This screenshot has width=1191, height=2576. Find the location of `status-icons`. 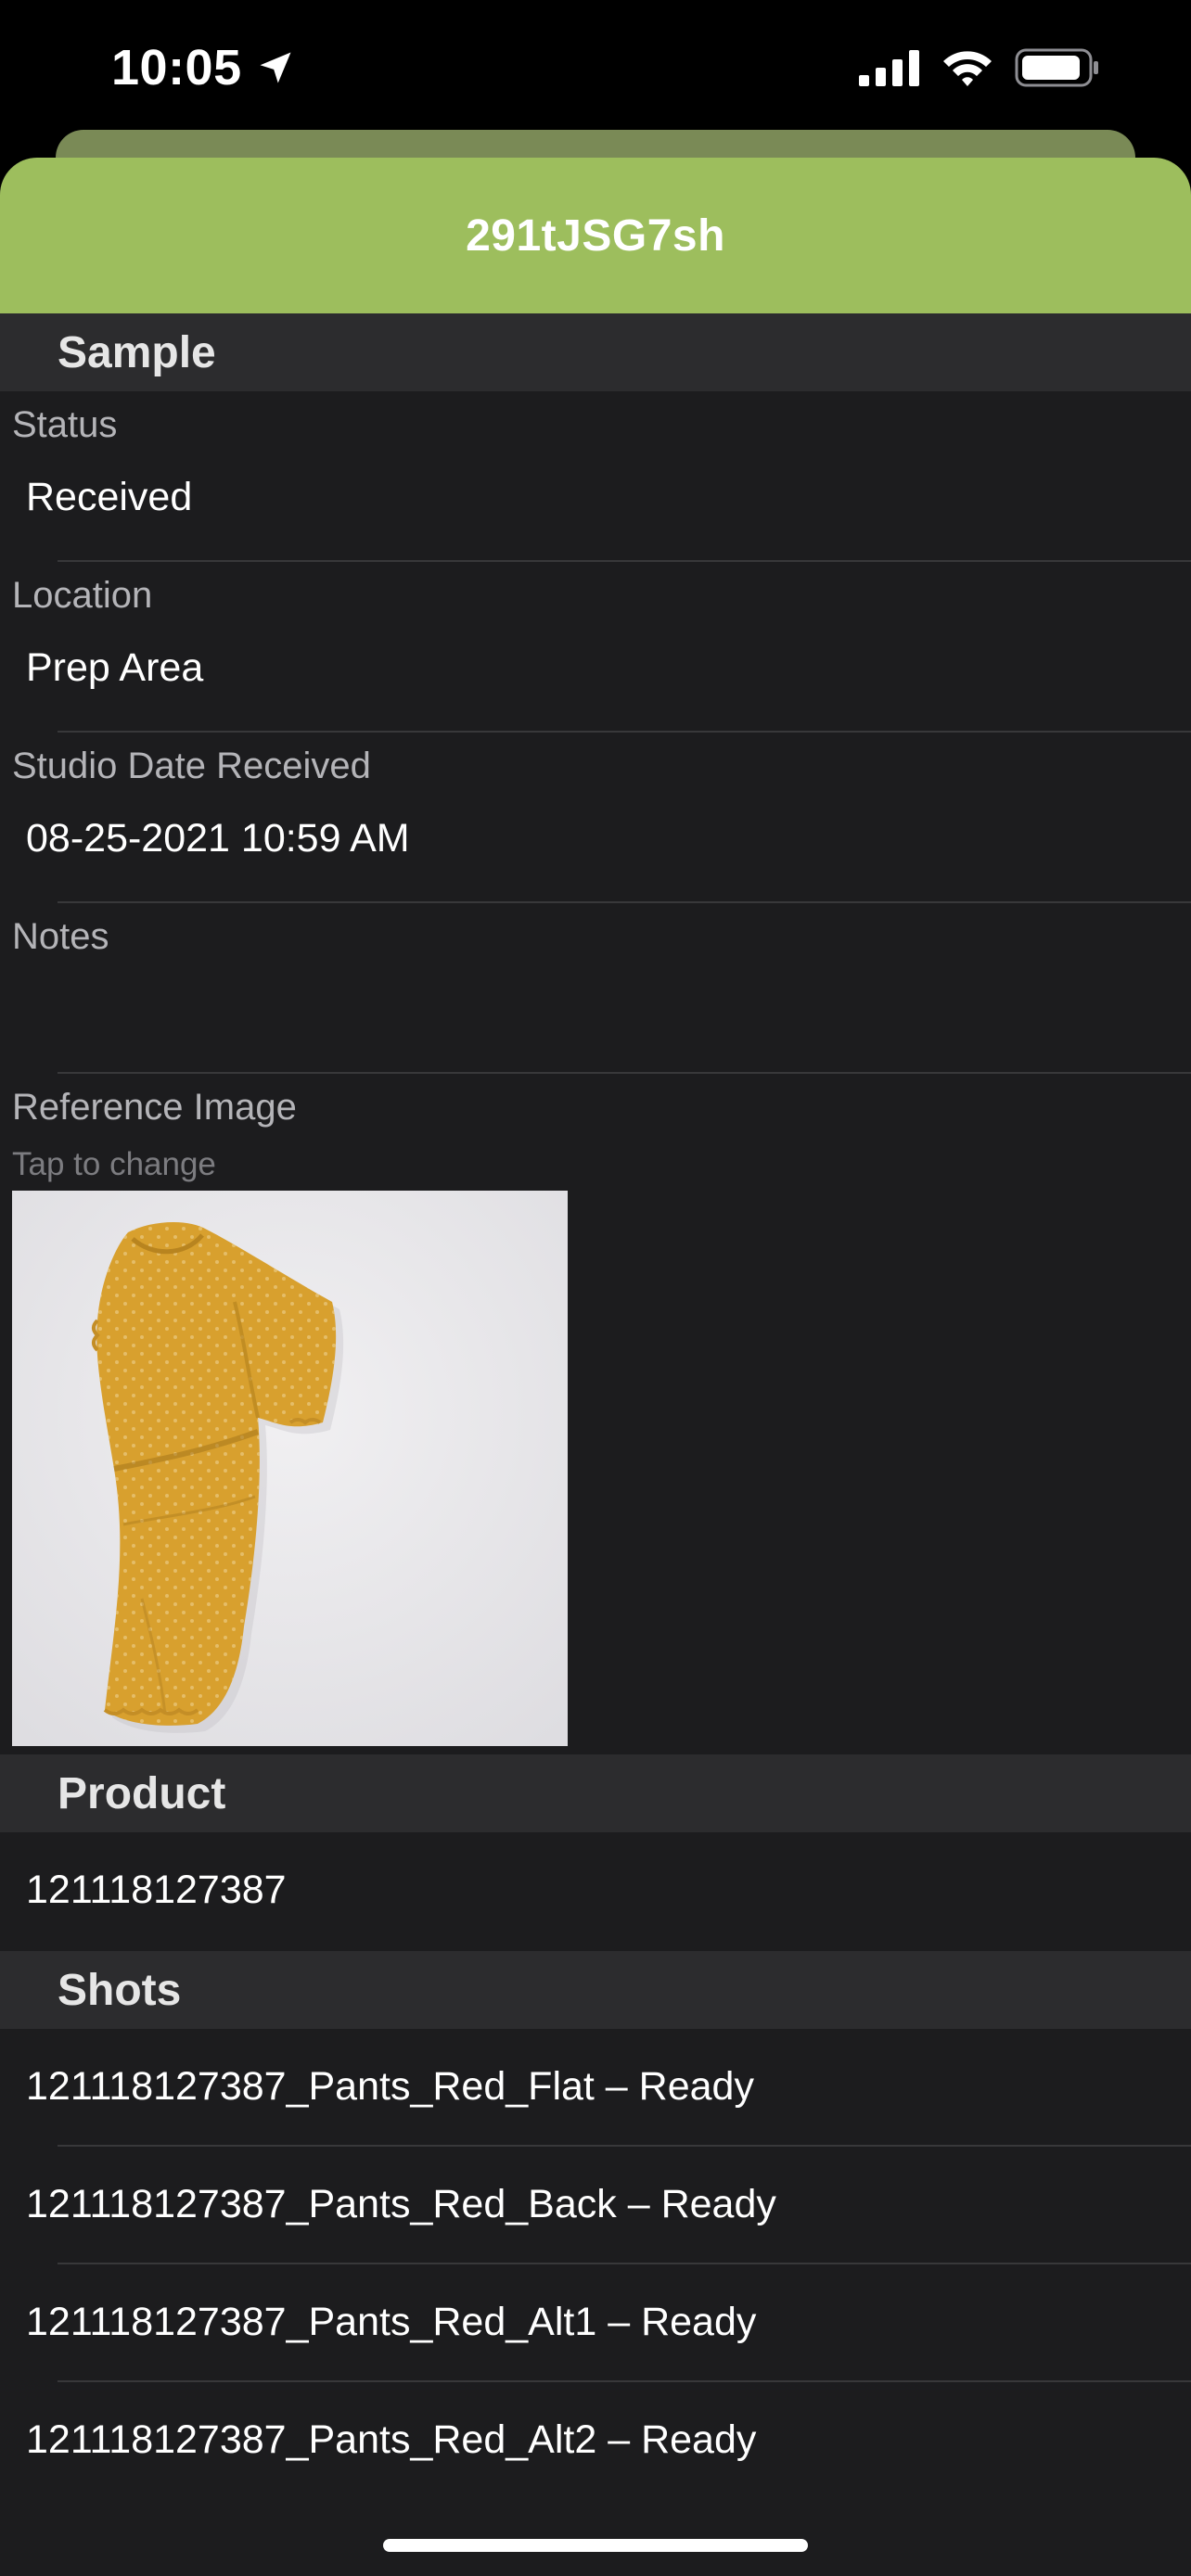

status-icons is located at coordinates (980, 67).